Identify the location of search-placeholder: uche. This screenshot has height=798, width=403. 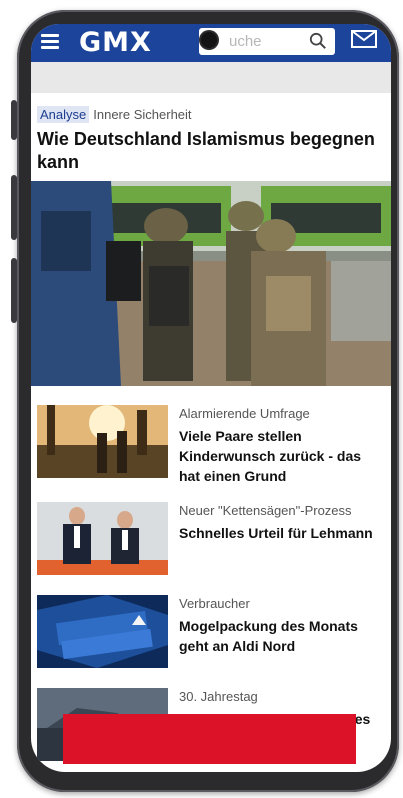
(245, 41).